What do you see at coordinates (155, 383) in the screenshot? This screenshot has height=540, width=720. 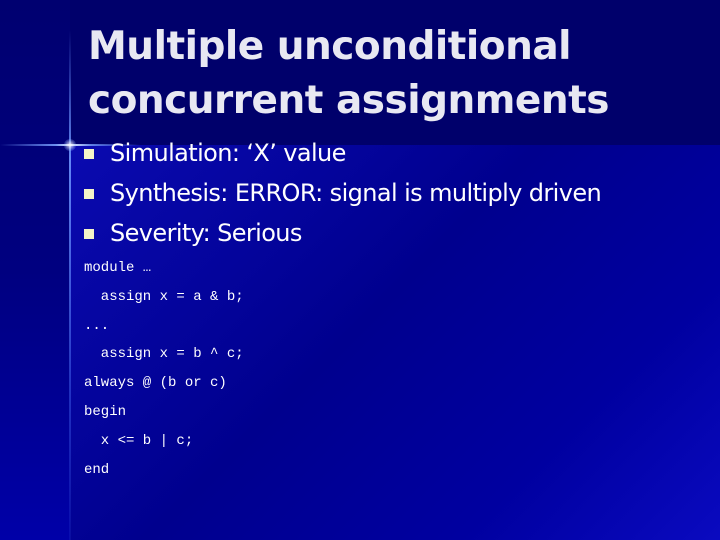 I see `code-line: always @ (b or c)` at bounding box center [155, 383].